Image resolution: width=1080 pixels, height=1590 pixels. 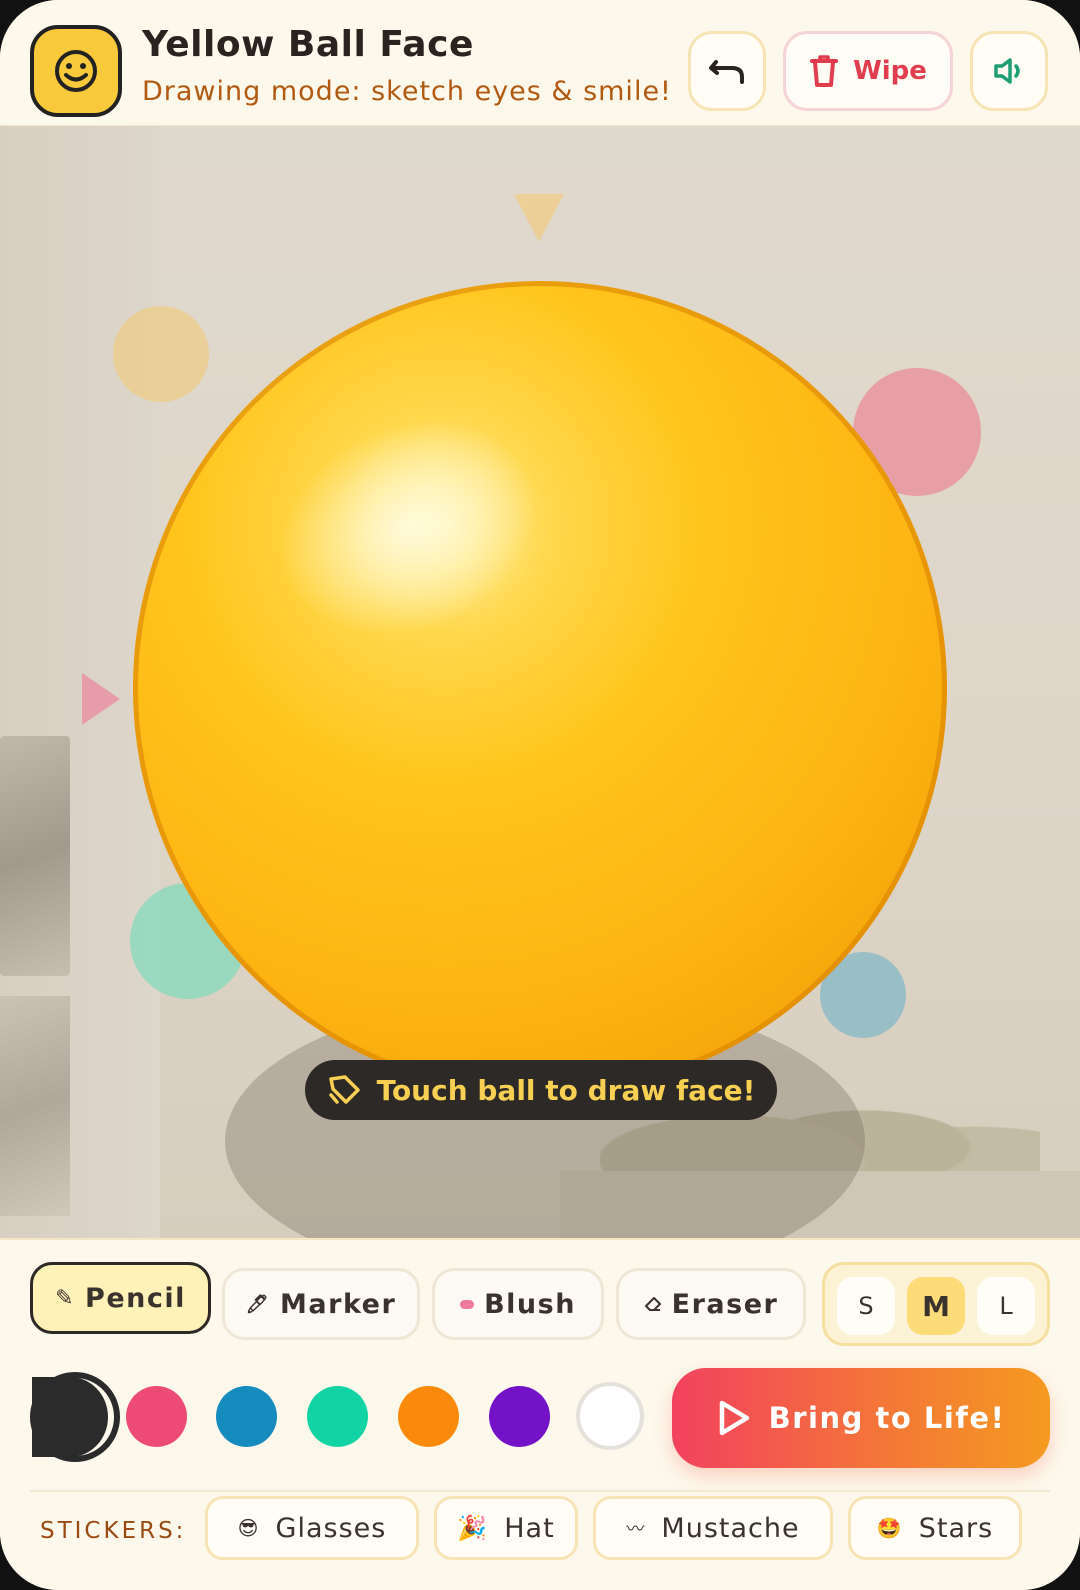 What do you see at coordinates (734, 1418) in the screenshot?
I see `play-icon` at bounding box center [734, 1418].